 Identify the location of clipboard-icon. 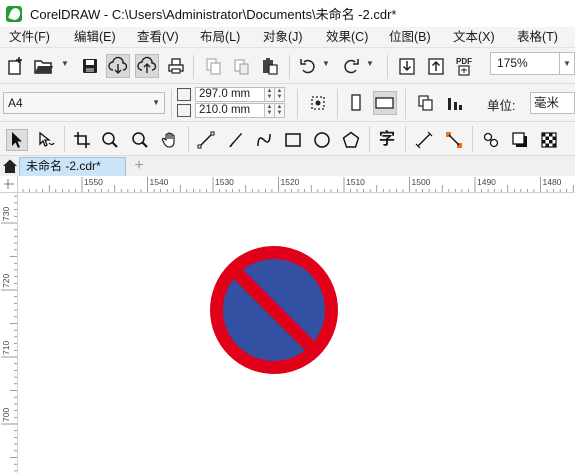
(270, 66).